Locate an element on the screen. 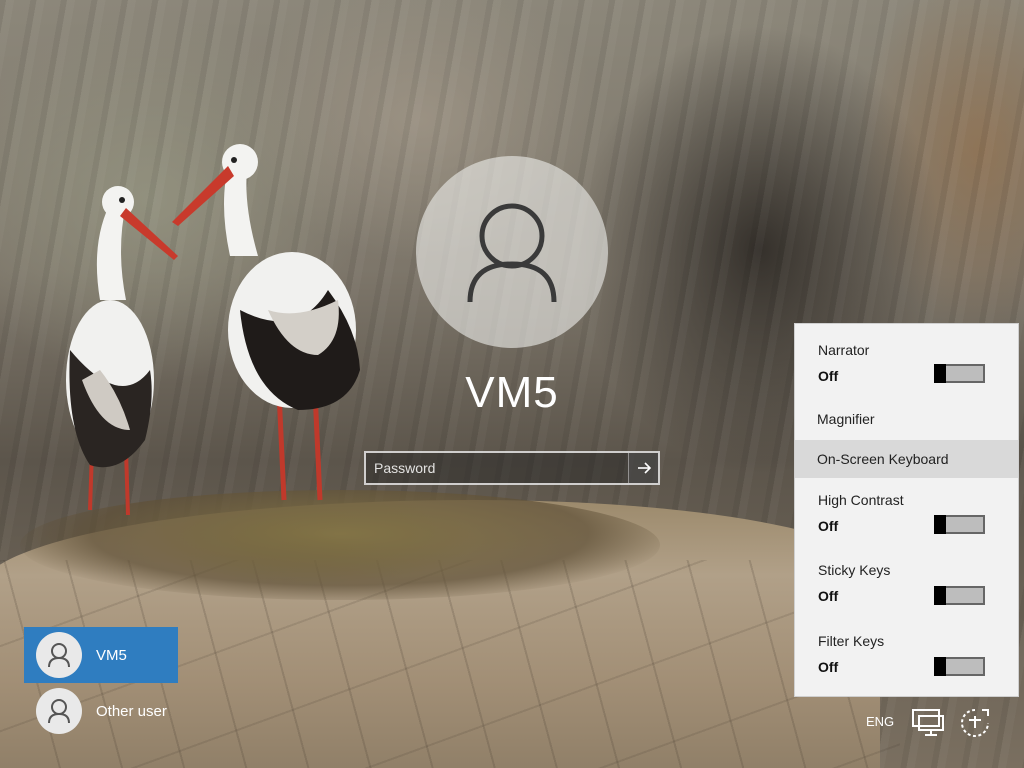  user-item-other-user: Other user is located at coordinates (101, 711).